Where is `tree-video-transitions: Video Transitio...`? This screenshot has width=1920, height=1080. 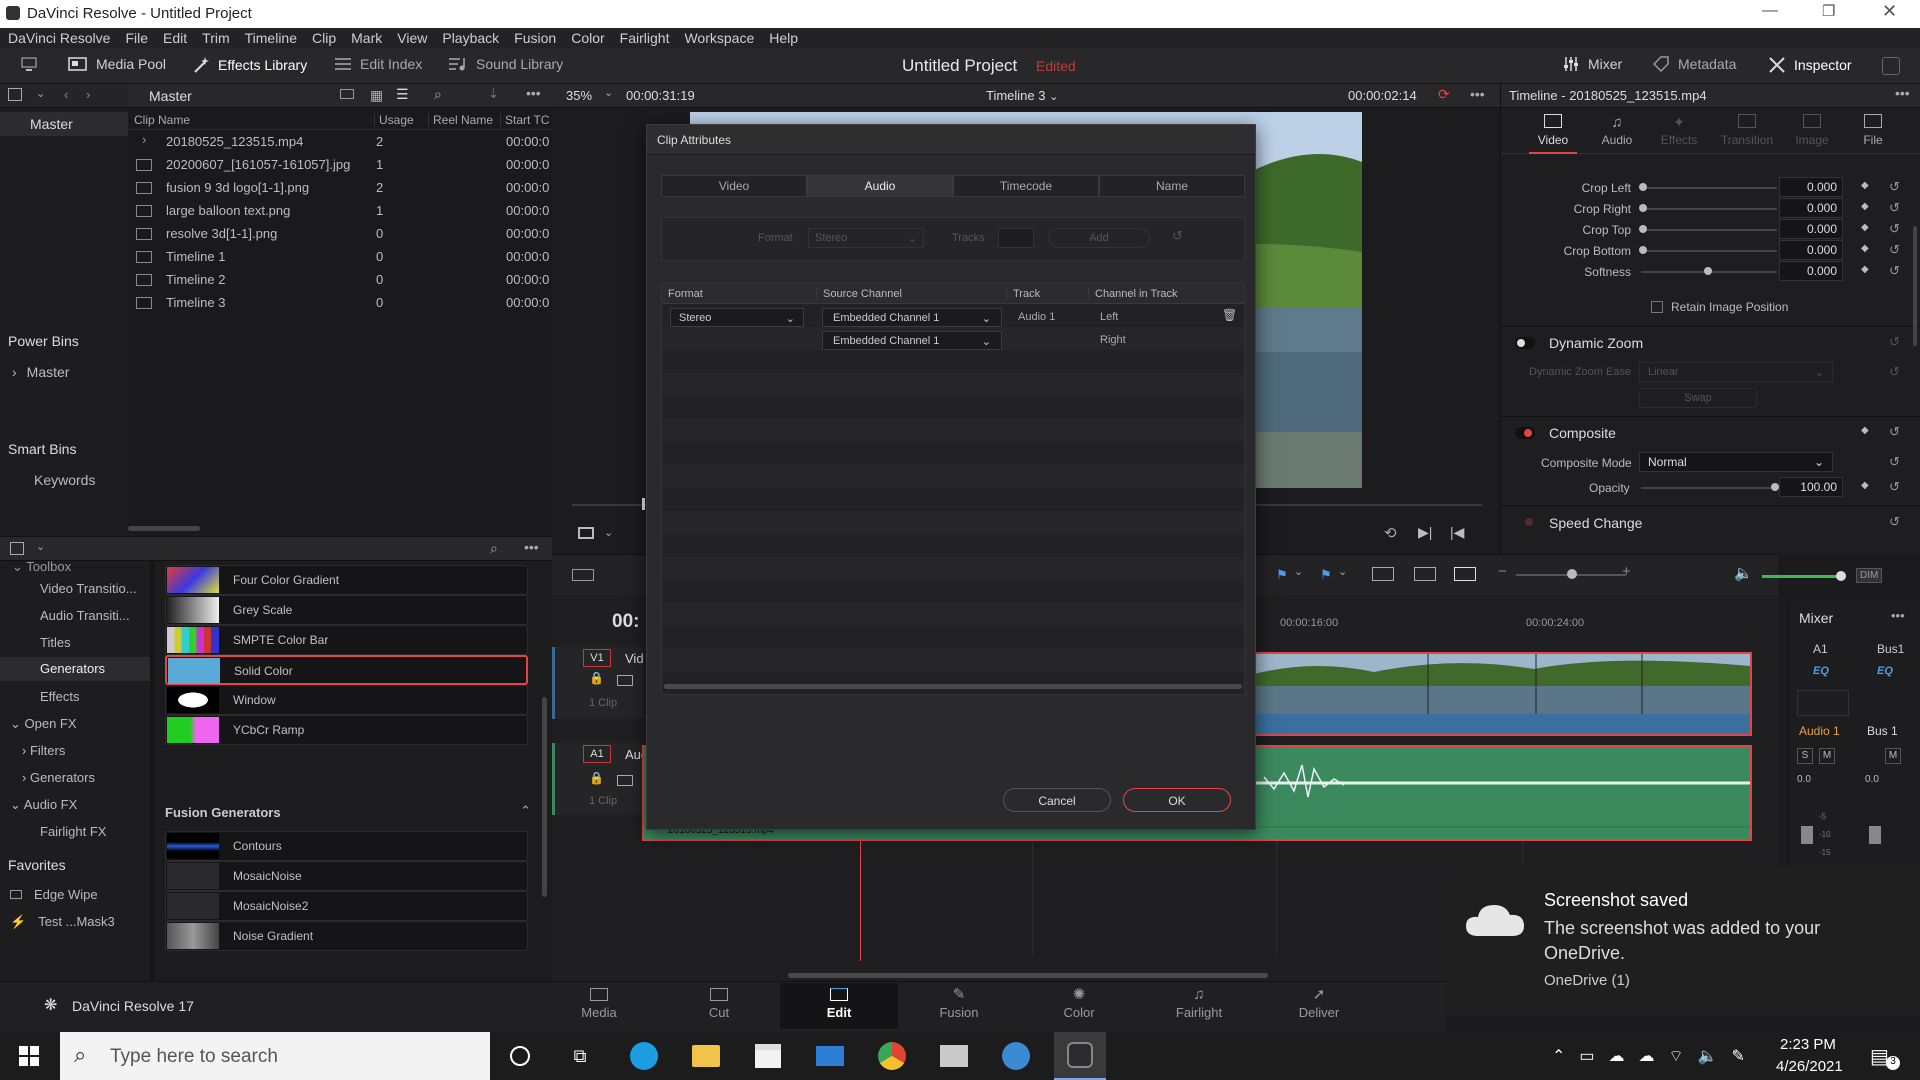
tree-video-transitions: Video Transitio... is located at coordinates (88, 588).